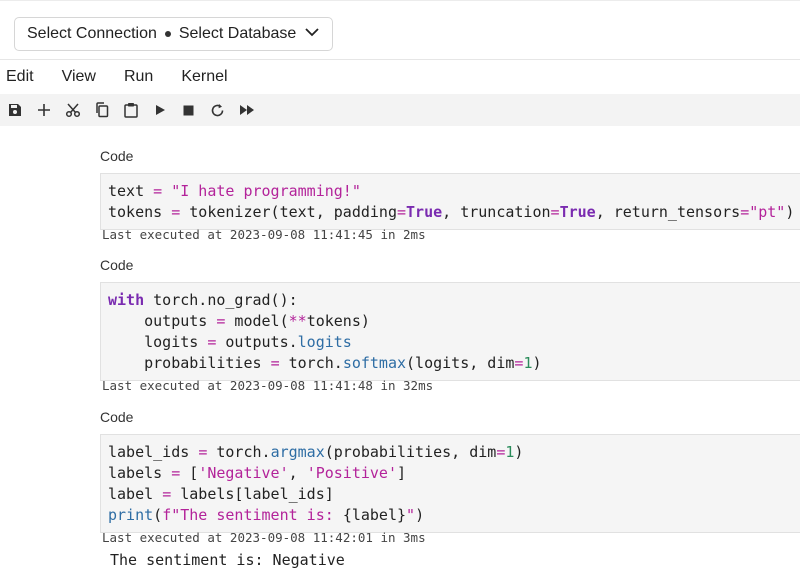 The width and height of the screenshot is (800, 579). I want to click on code-line: text = "I hate programming!", so click(450, 191).